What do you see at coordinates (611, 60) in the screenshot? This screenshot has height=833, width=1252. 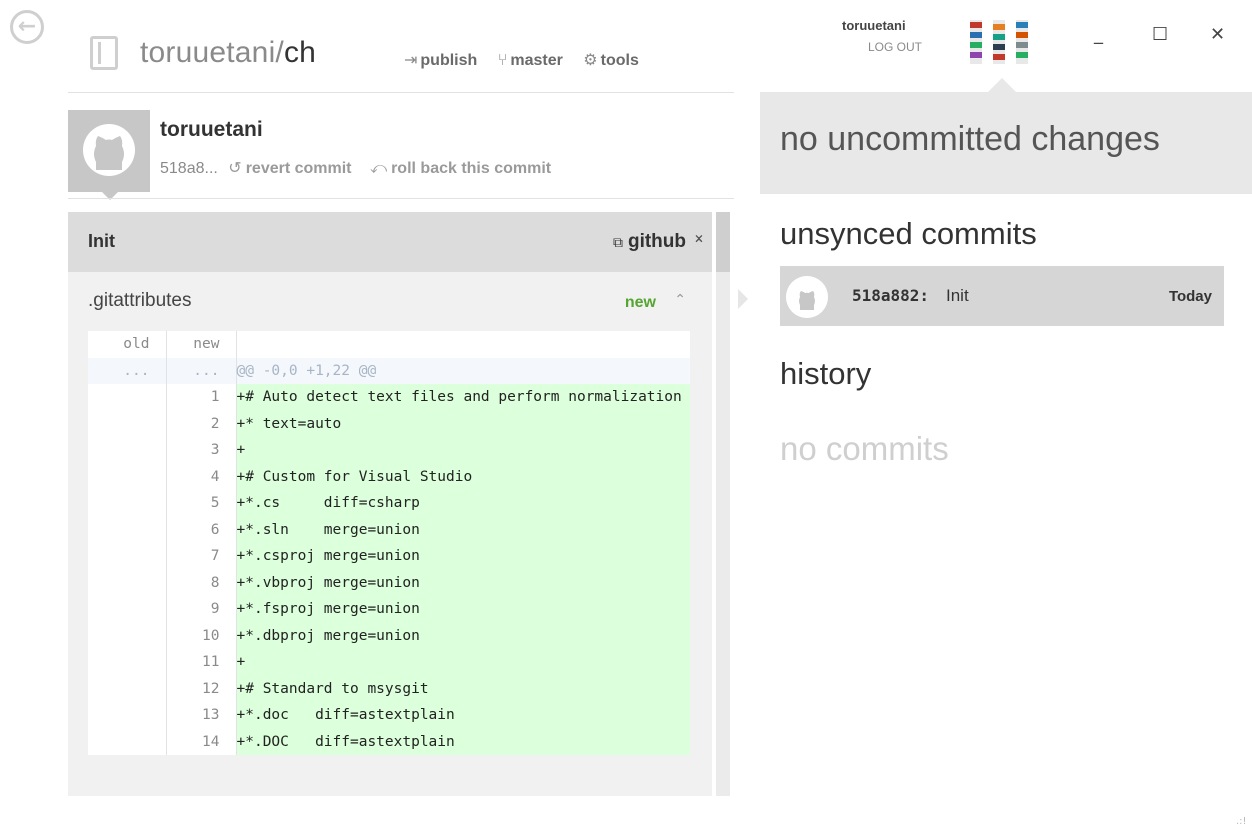 I see `tools-button: ⚙ tools` at bounding box center [611, 60].